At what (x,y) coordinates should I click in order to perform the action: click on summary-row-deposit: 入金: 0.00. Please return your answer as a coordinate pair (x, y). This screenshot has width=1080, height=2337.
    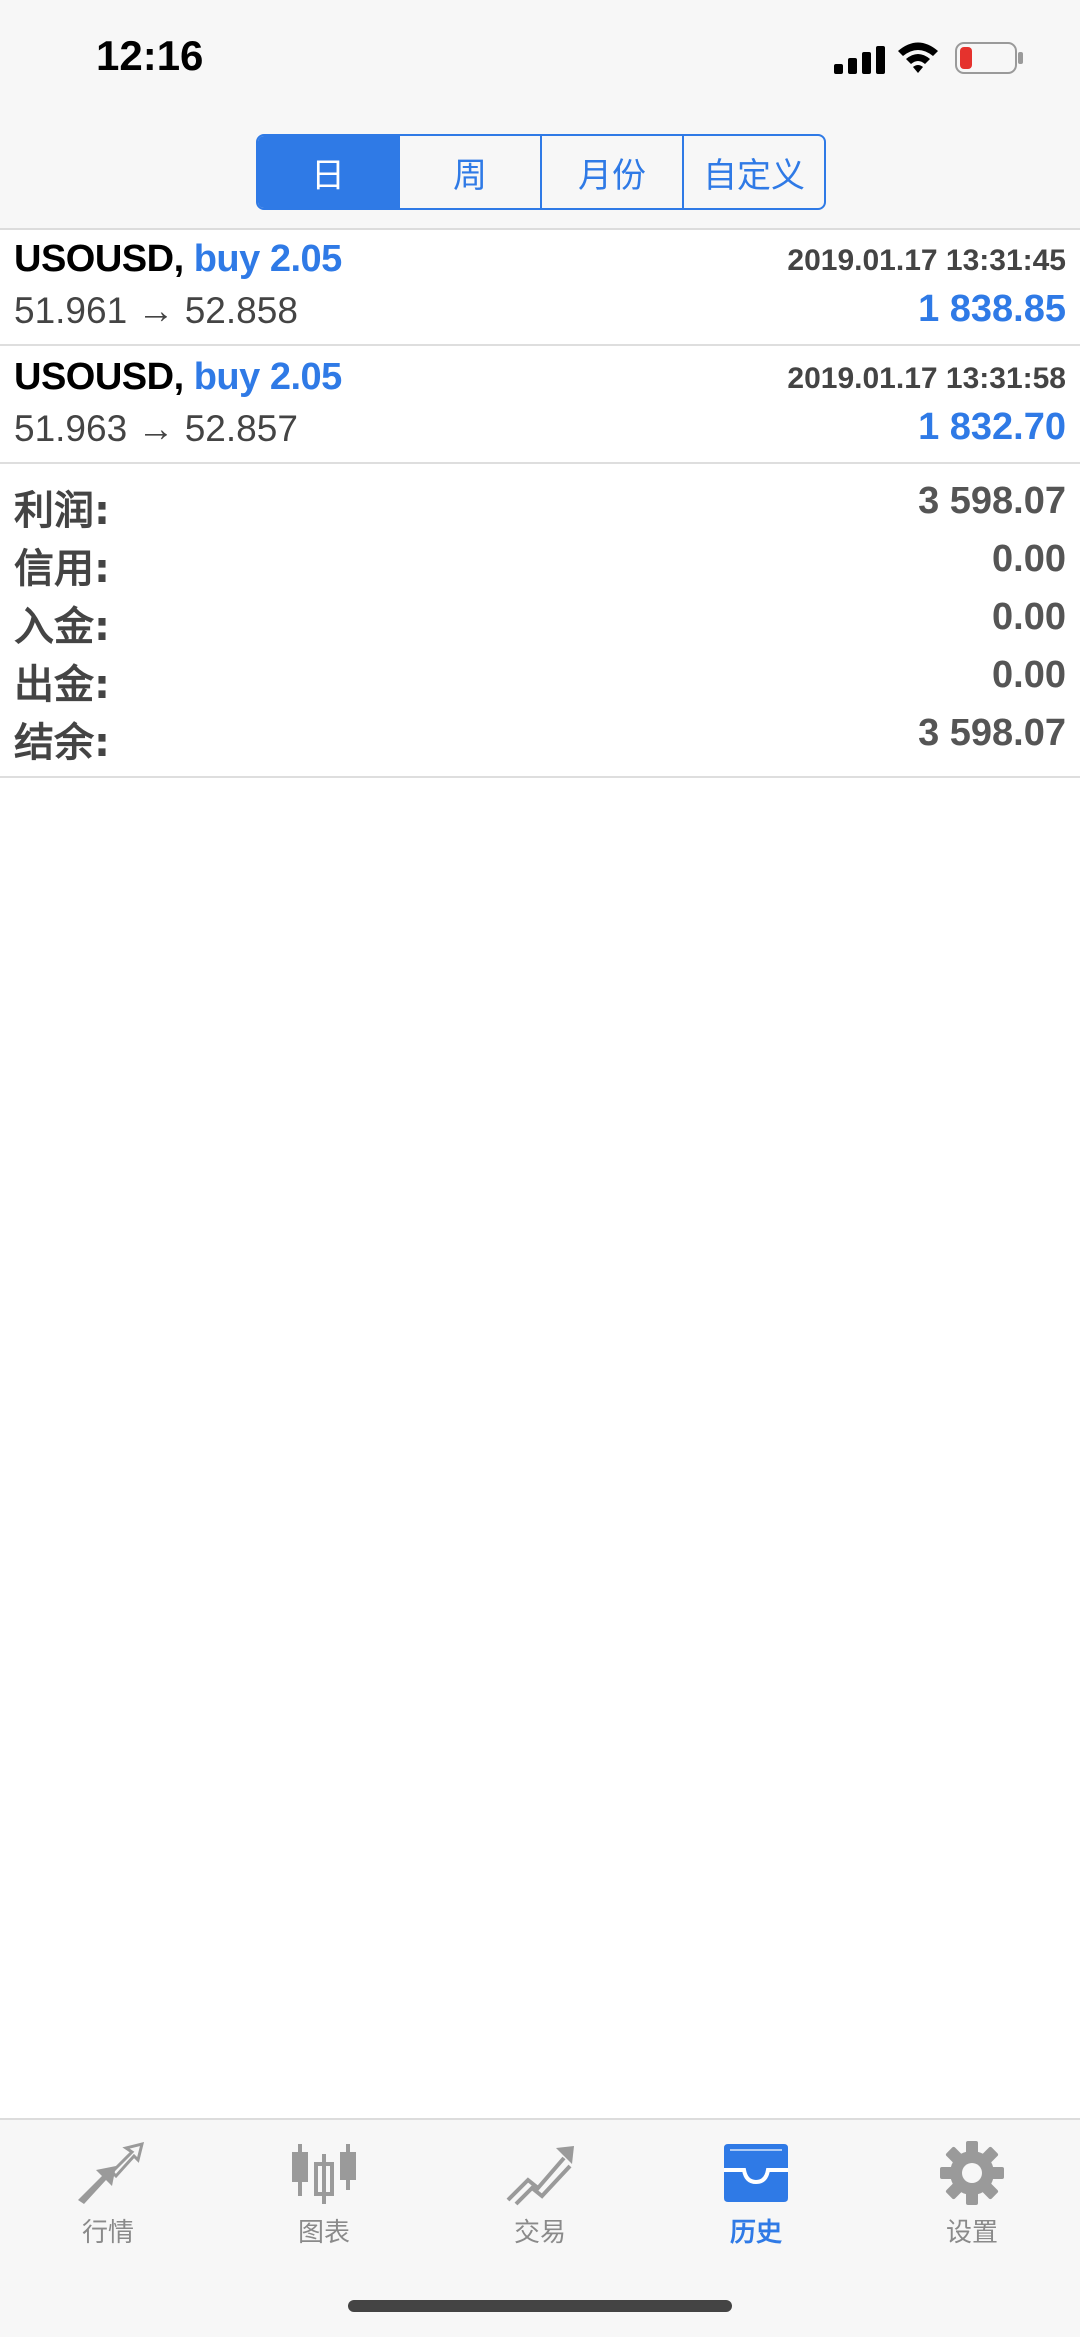
    Looking at the image, I should click on (540, 620).